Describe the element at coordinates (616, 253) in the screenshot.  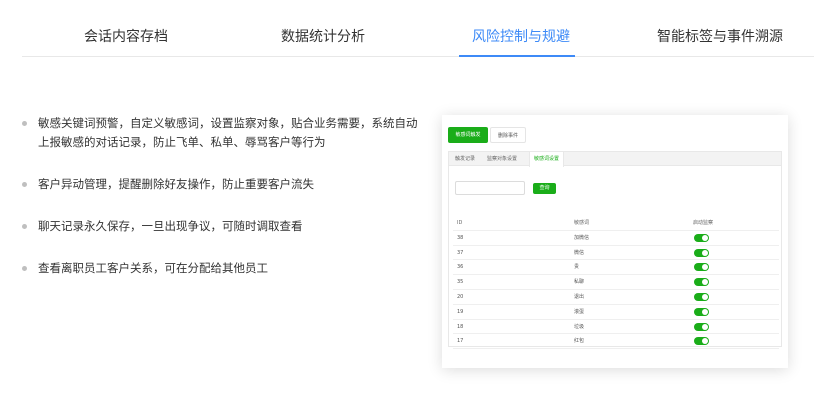
I see `table-row: 37 微信` at that location.